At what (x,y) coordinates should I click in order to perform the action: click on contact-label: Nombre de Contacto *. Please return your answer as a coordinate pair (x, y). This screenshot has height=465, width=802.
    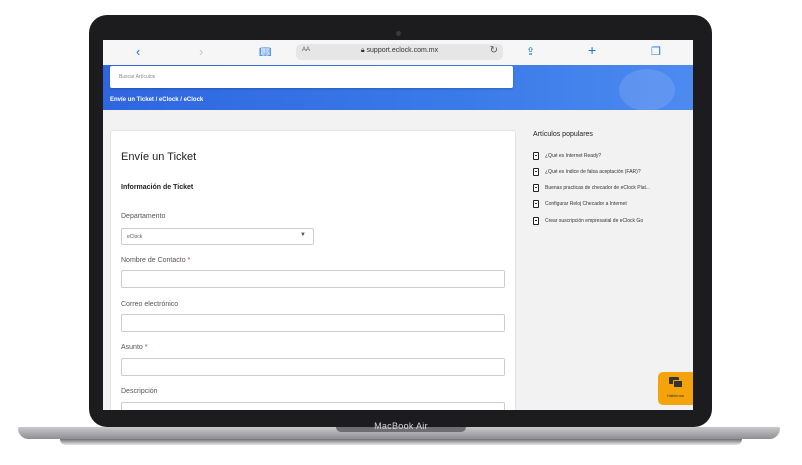
    Looking at the image, I should click on (155, 260).